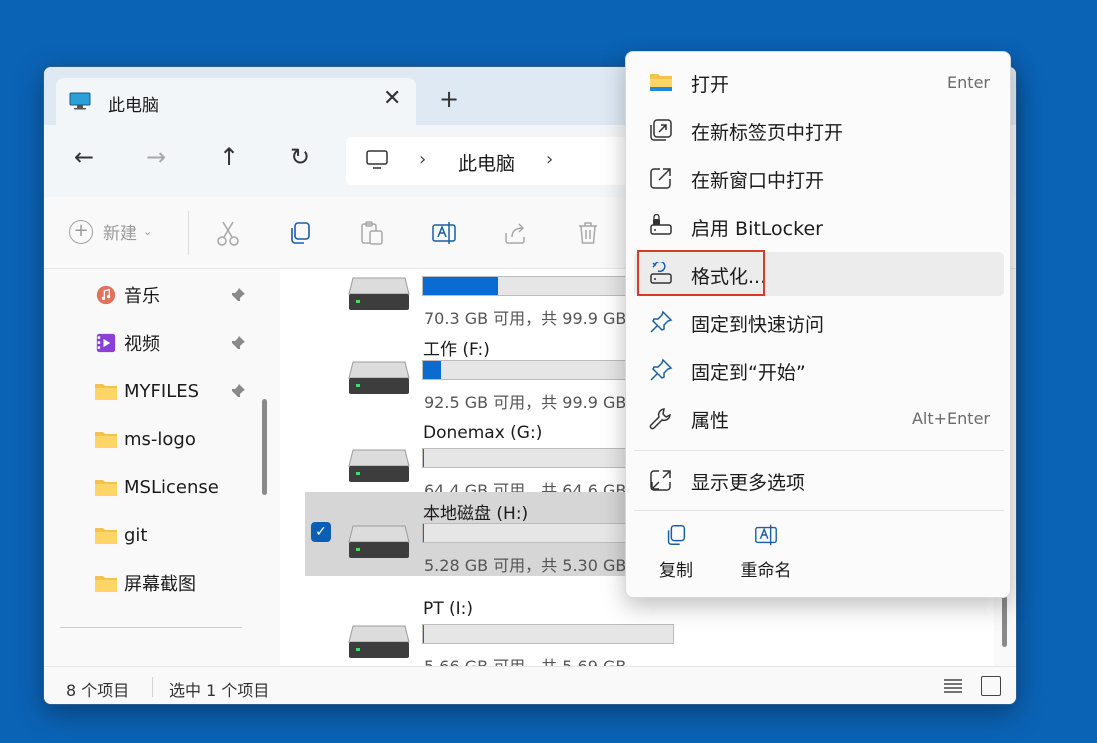 This screenshot has height=743, width=1097. Describe the element at coordinates (174, 535) in the screenshot. I see `sidebar-item-git: git` at that location.